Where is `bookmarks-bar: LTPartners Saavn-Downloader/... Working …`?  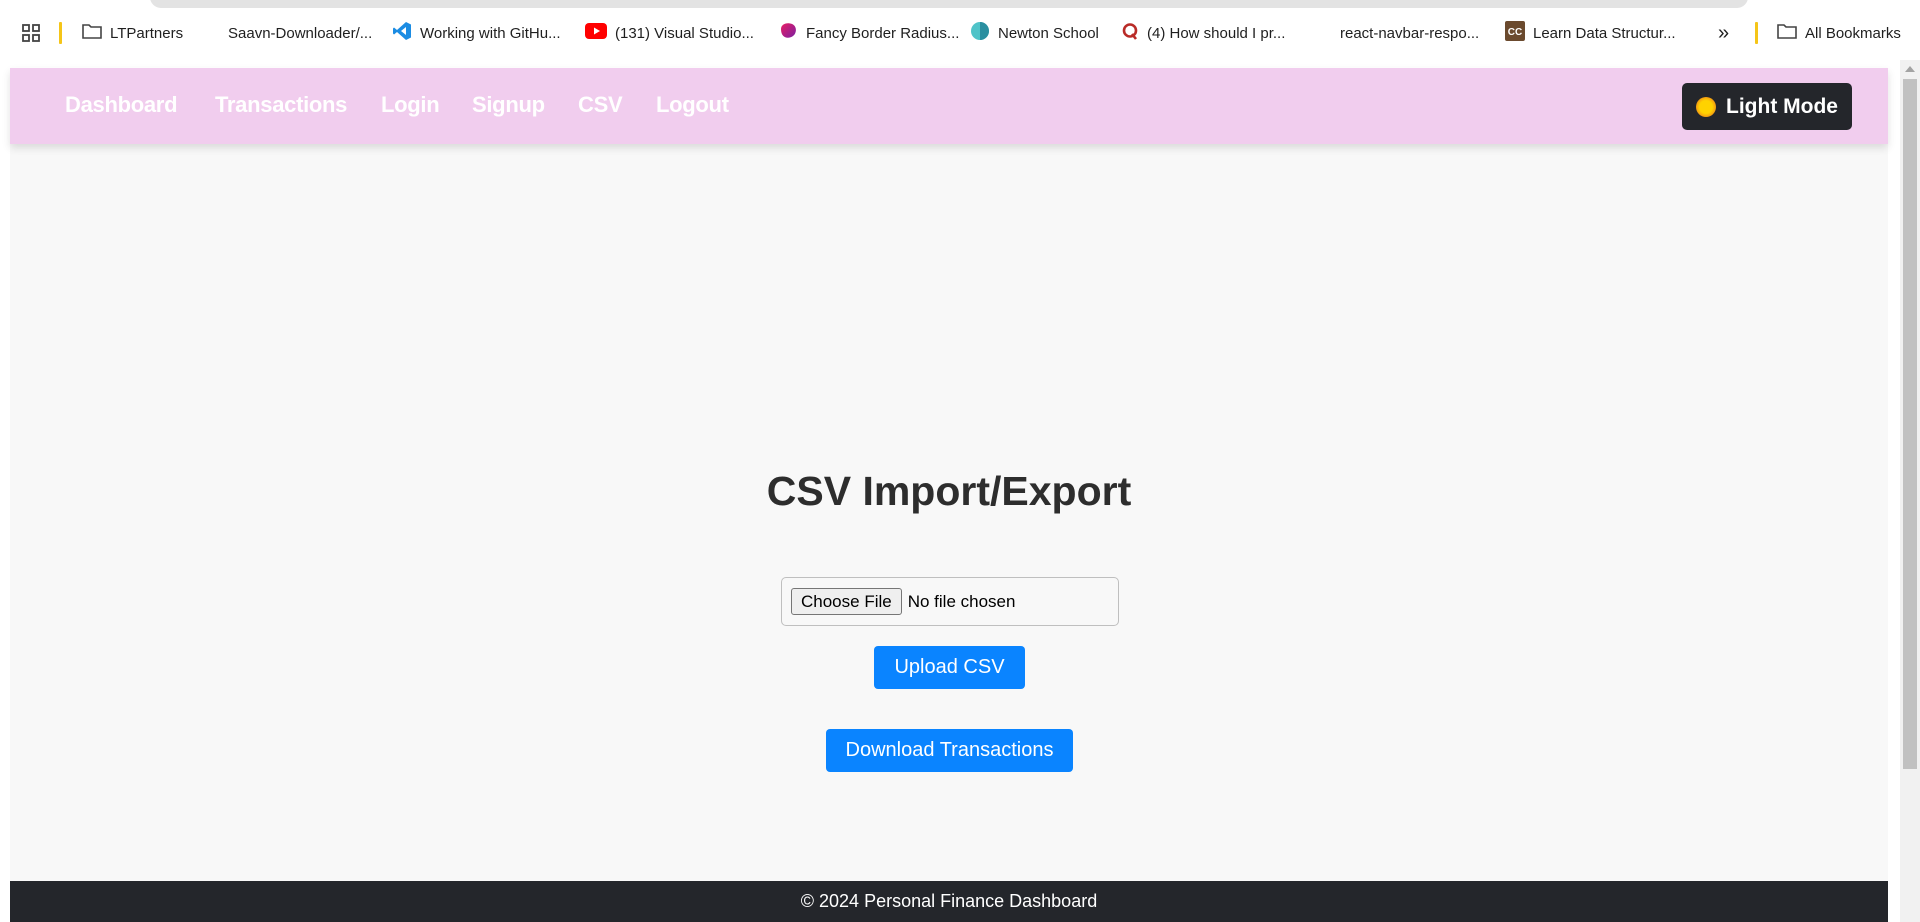 bookmarks-bar: LTPartners Saavn-Downloader/... Working … is located at coordinates (960, 34).